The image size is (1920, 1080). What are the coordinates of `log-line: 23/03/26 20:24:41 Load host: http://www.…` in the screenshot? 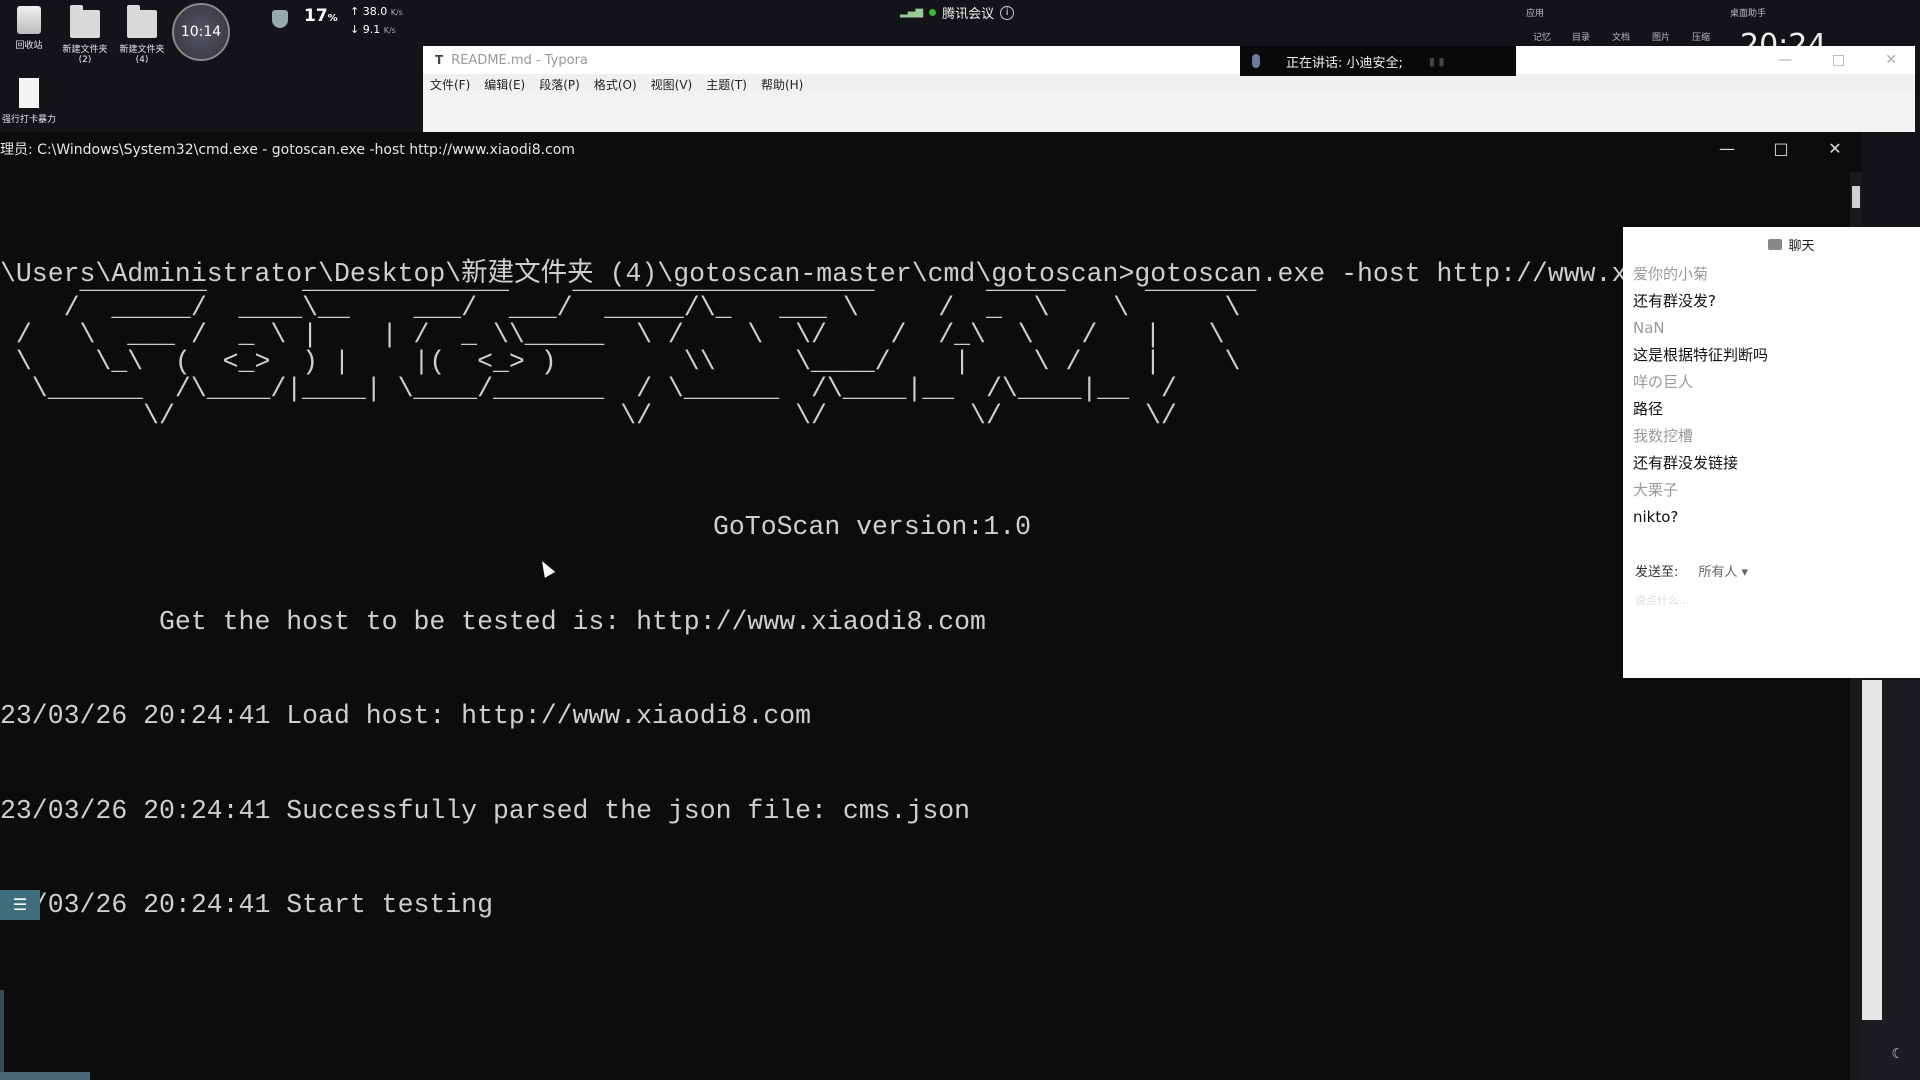 It's located at (406, 716).